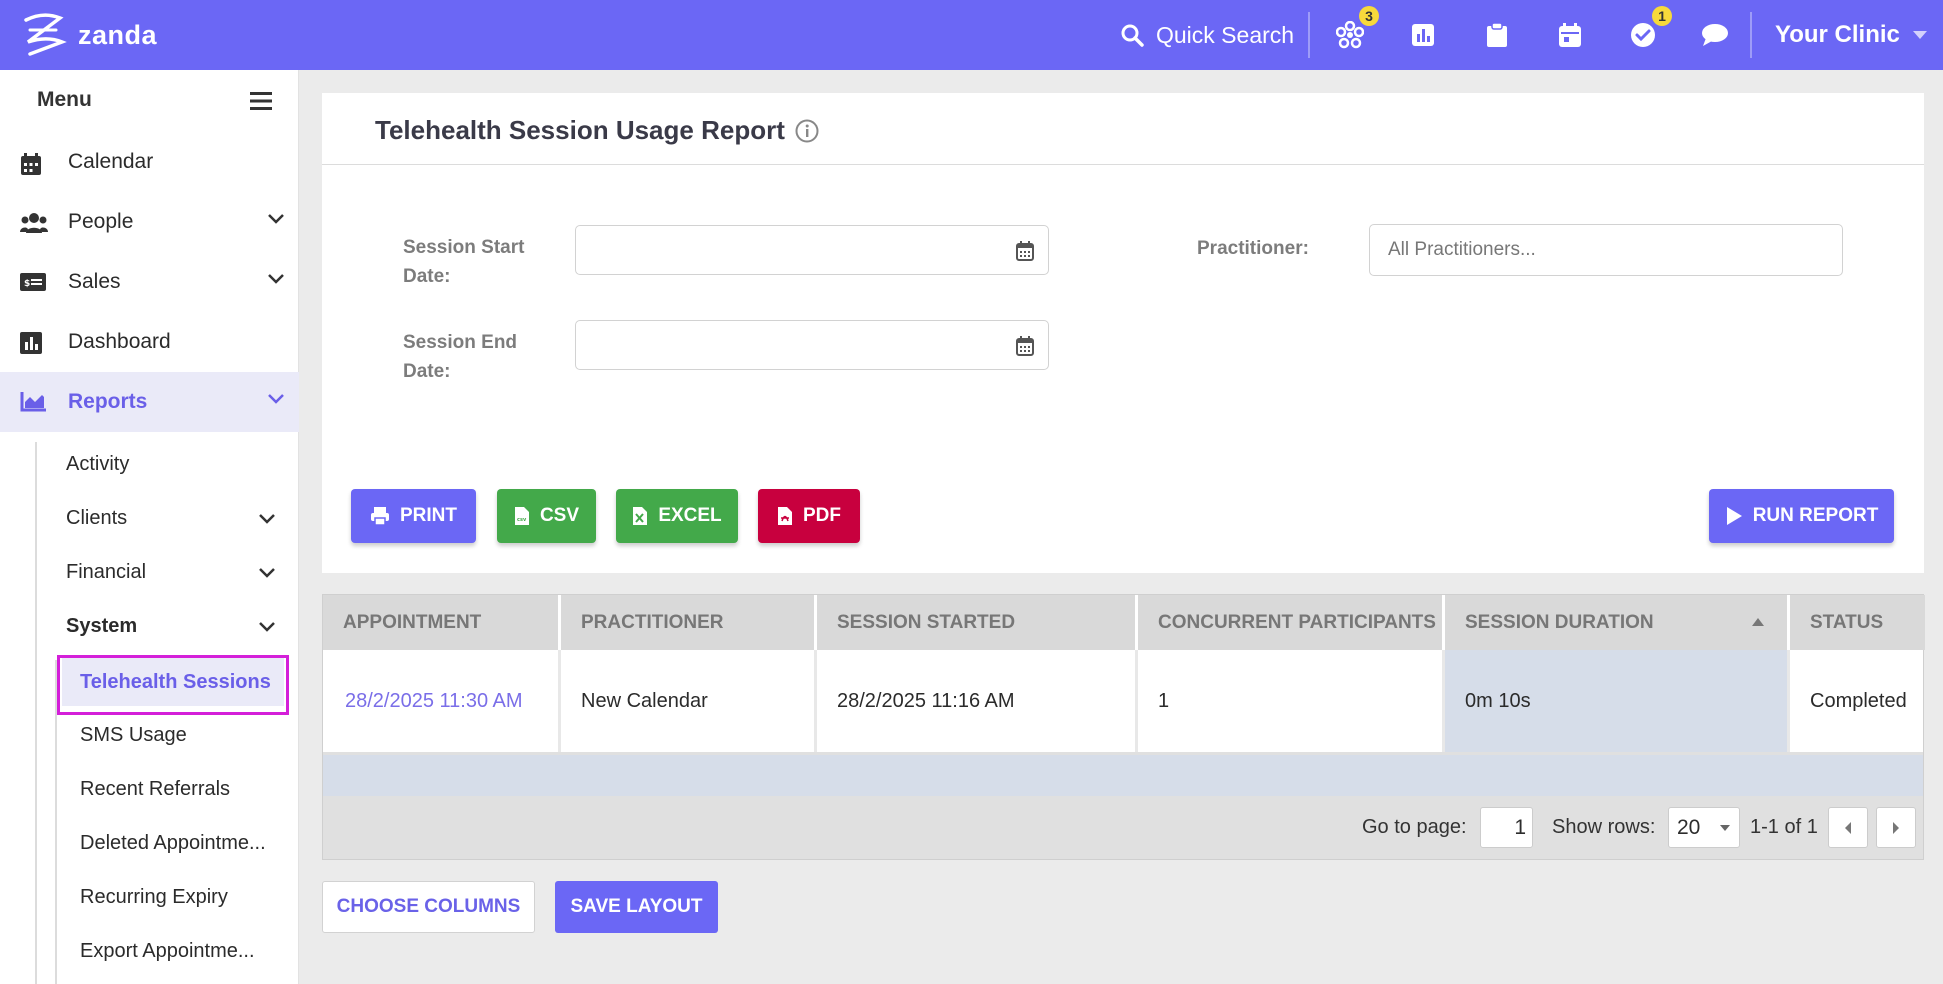 The width and height of the screenshot is (1943, 984). What do you see at coordinates (36, 713) in the screenshot?
I see `submenu-guide` at bounding box center [36, 713].